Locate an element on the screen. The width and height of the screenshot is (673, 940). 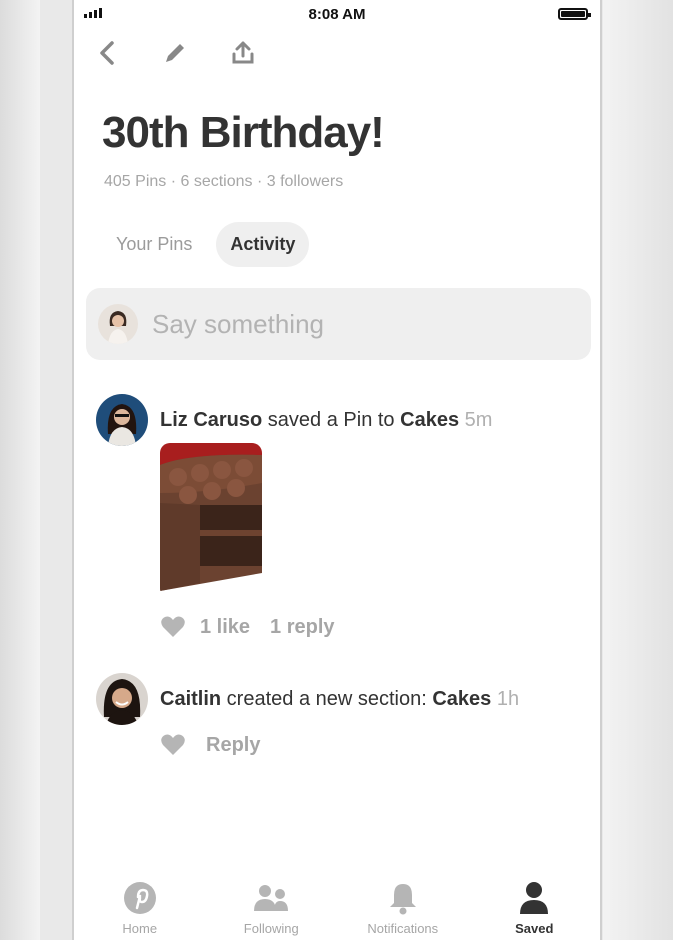
pin-image is located at coordinates (211, 520).